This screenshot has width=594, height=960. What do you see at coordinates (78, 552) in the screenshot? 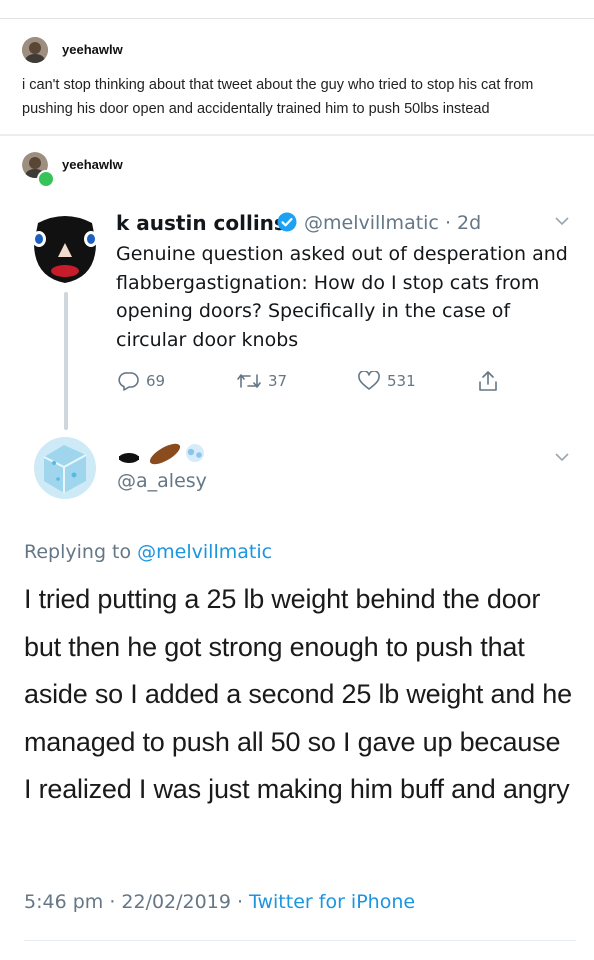
I see `replying-label: Replying to` at bounding box center [78, 552].